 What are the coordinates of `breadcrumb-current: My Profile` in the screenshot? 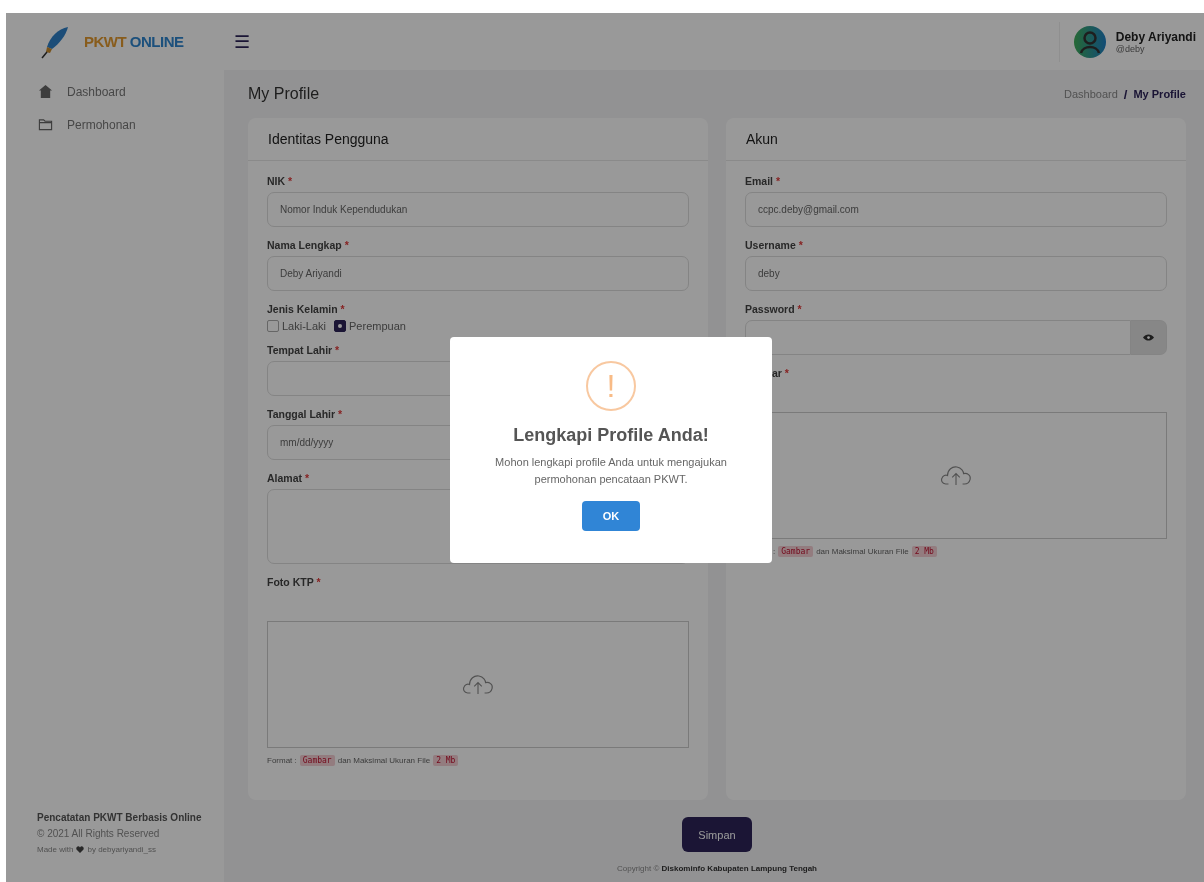 It's located at (1159, 94).